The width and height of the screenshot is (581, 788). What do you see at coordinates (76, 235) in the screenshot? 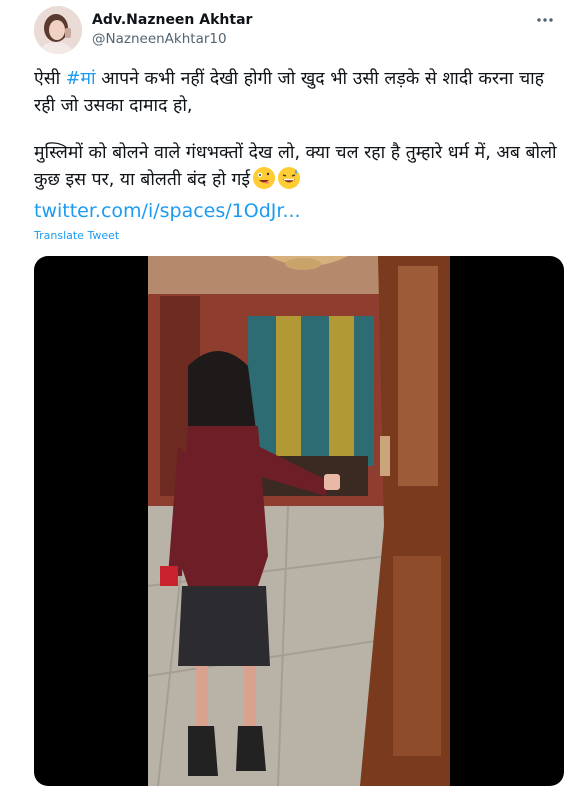
I see `translate-tweet-link: Translate Tweet` at bounding box center [76, 235].